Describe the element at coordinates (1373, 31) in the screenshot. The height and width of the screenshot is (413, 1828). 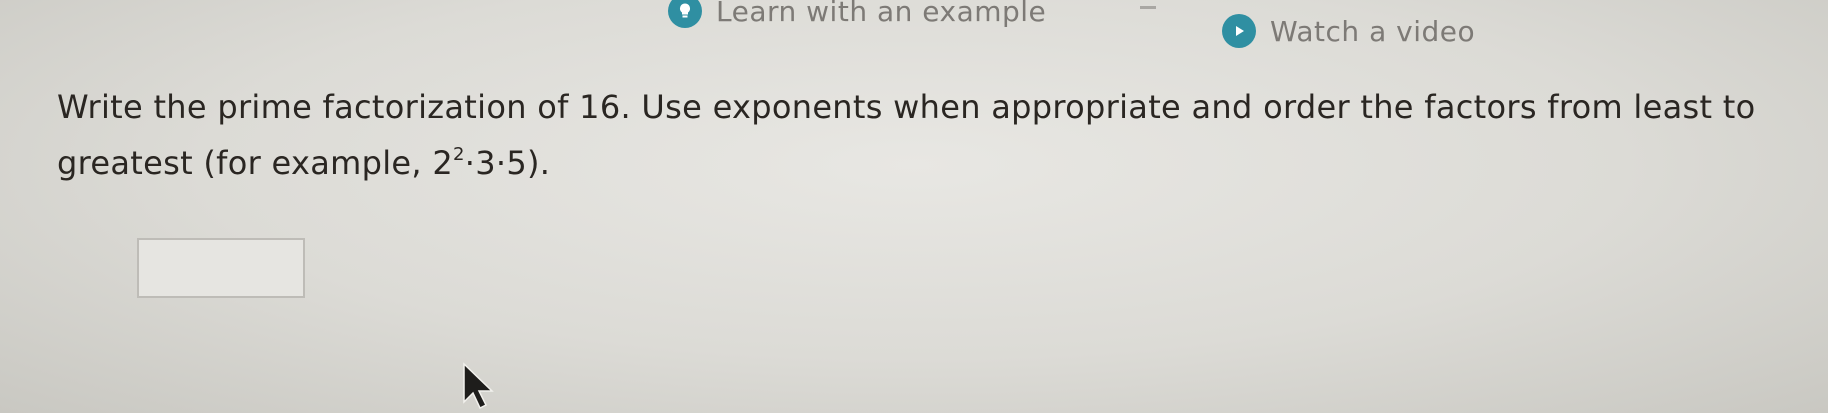
I see `watch-video-label: Watch a video` at that location.